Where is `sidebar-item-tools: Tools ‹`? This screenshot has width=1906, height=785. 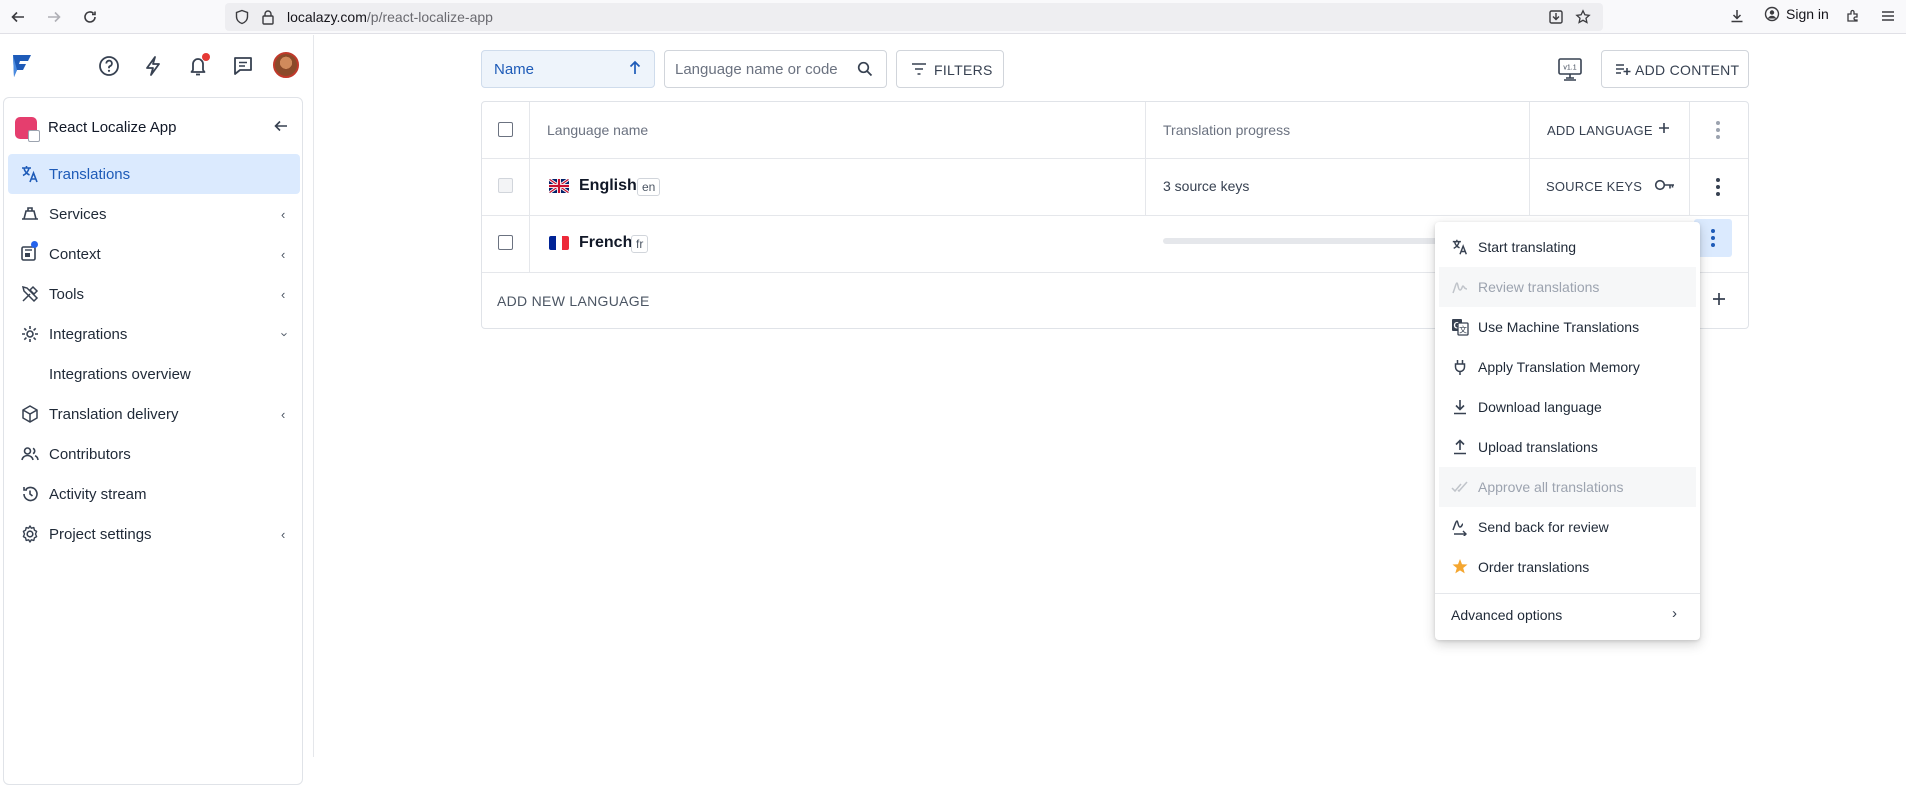
sidebar-item-tools: Tools ‹ is located at coordinates (154, 294).